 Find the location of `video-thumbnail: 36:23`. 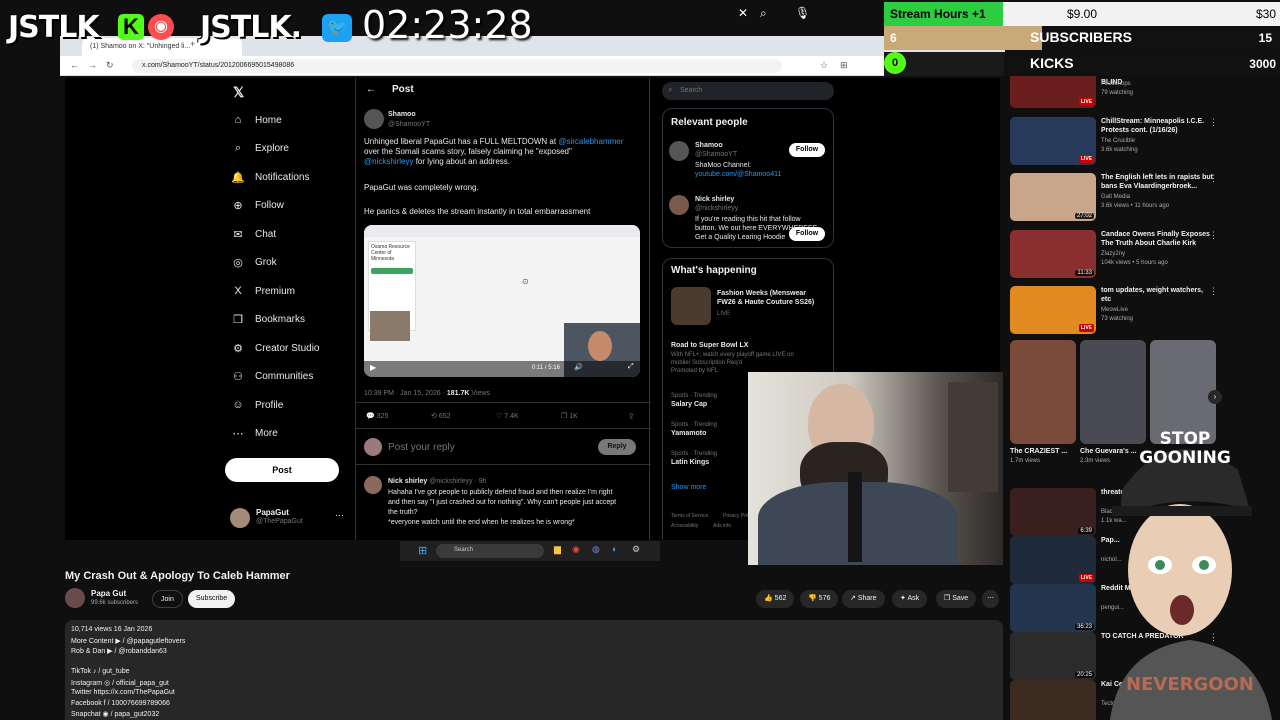

video-thumbnail: 36:23 is located at coordinates (1053, 608).